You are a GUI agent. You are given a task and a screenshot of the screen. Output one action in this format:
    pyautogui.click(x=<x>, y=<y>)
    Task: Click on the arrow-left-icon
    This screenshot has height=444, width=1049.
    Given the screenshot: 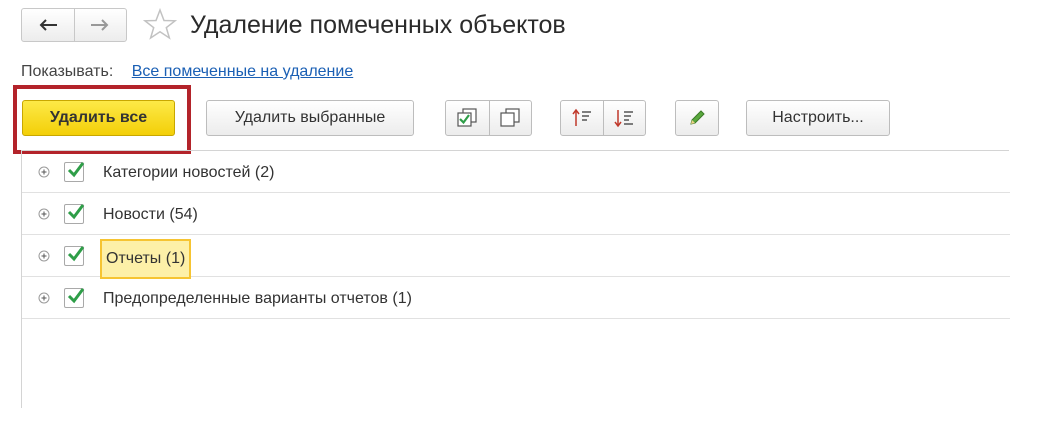 What is the action you would take?
    pyautogui.click(x=48, y=25)
    